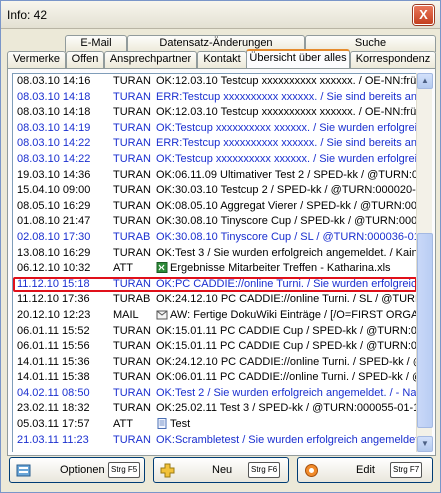 This screenshot has width=441, height=493. What do you see at coordinates (82, 470) in the screenshot?
I see `options-label: Optionen` at bounding box center [82, 470].